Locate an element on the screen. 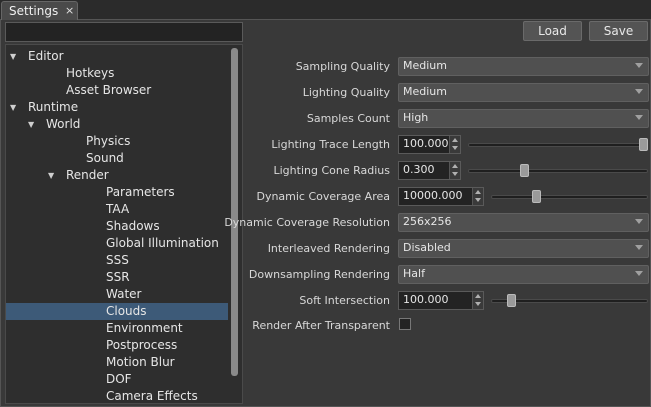 The width and height of the screenshot is (651, 407). tree-item: DOF is located at coordinates (117, 379).